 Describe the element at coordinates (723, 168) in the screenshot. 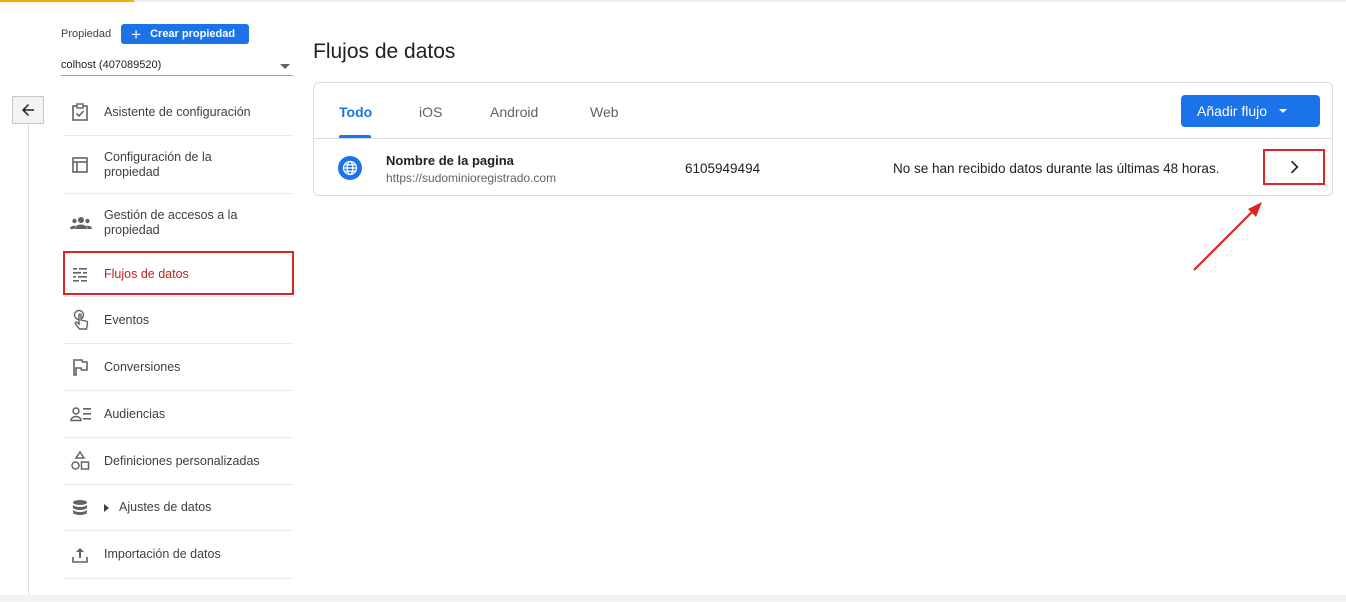

I see `stream-id: 6105949494` at that location.